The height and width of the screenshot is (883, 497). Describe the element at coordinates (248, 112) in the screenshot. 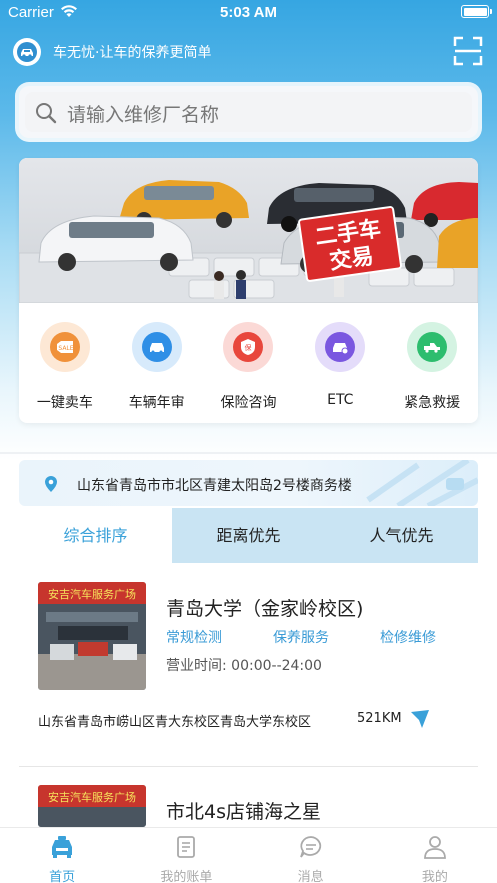

I see `search-box: 请输入维修厂名称` at that location.